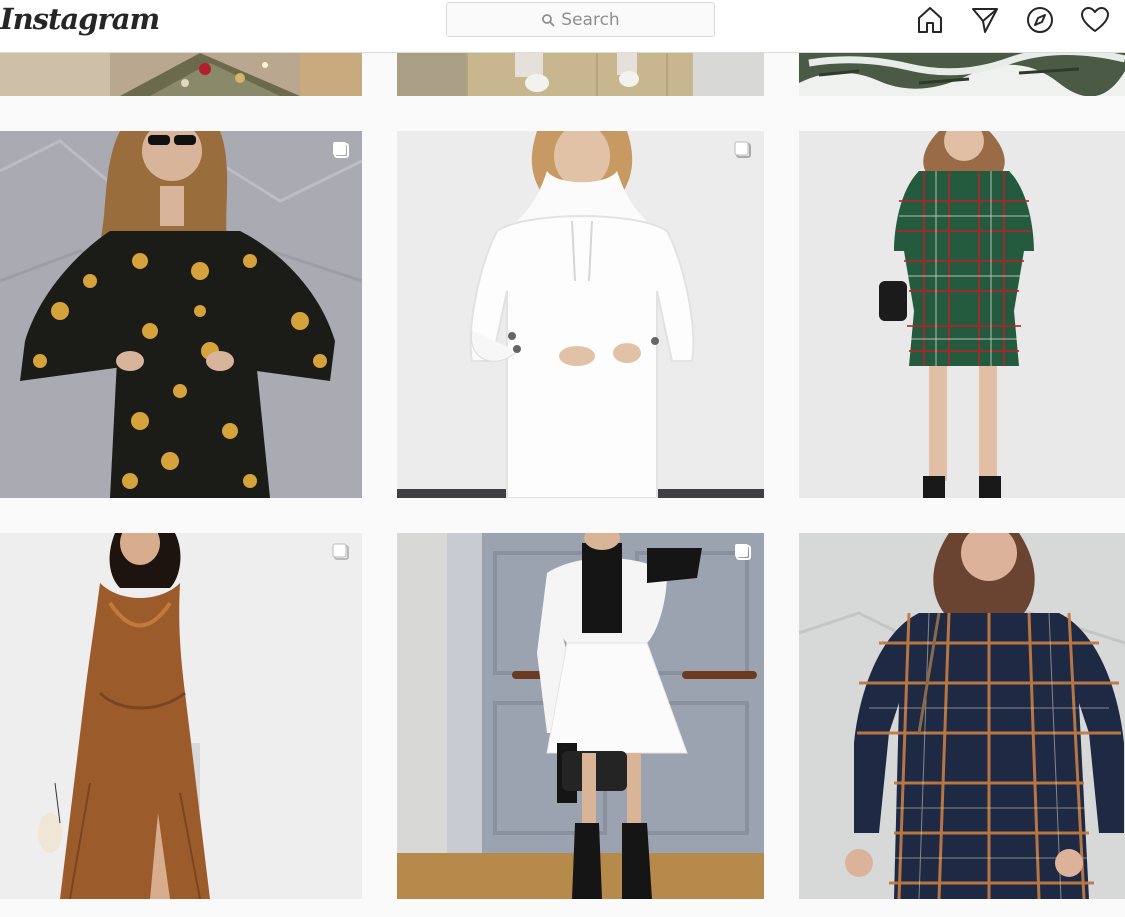 The width and height of the screenshot is (1125, 917). Describe the element at coordinates (548, 19) in the screenshot. I see `search-icon` at that location.